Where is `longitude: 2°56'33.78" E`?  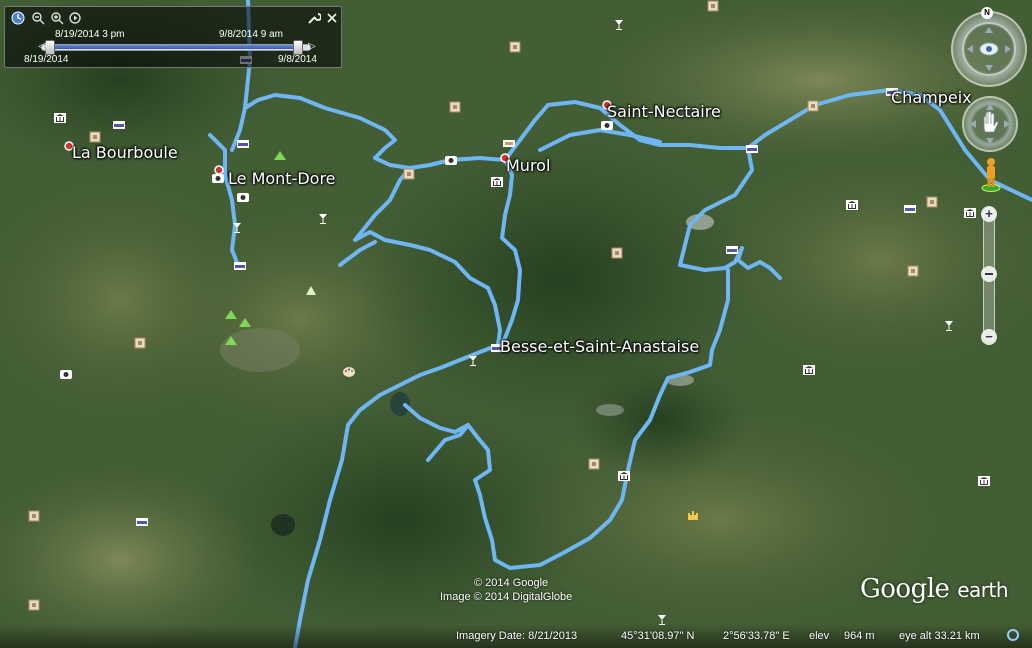 longitude: 2°56'33.78" E is located at coordinates (756, 636).